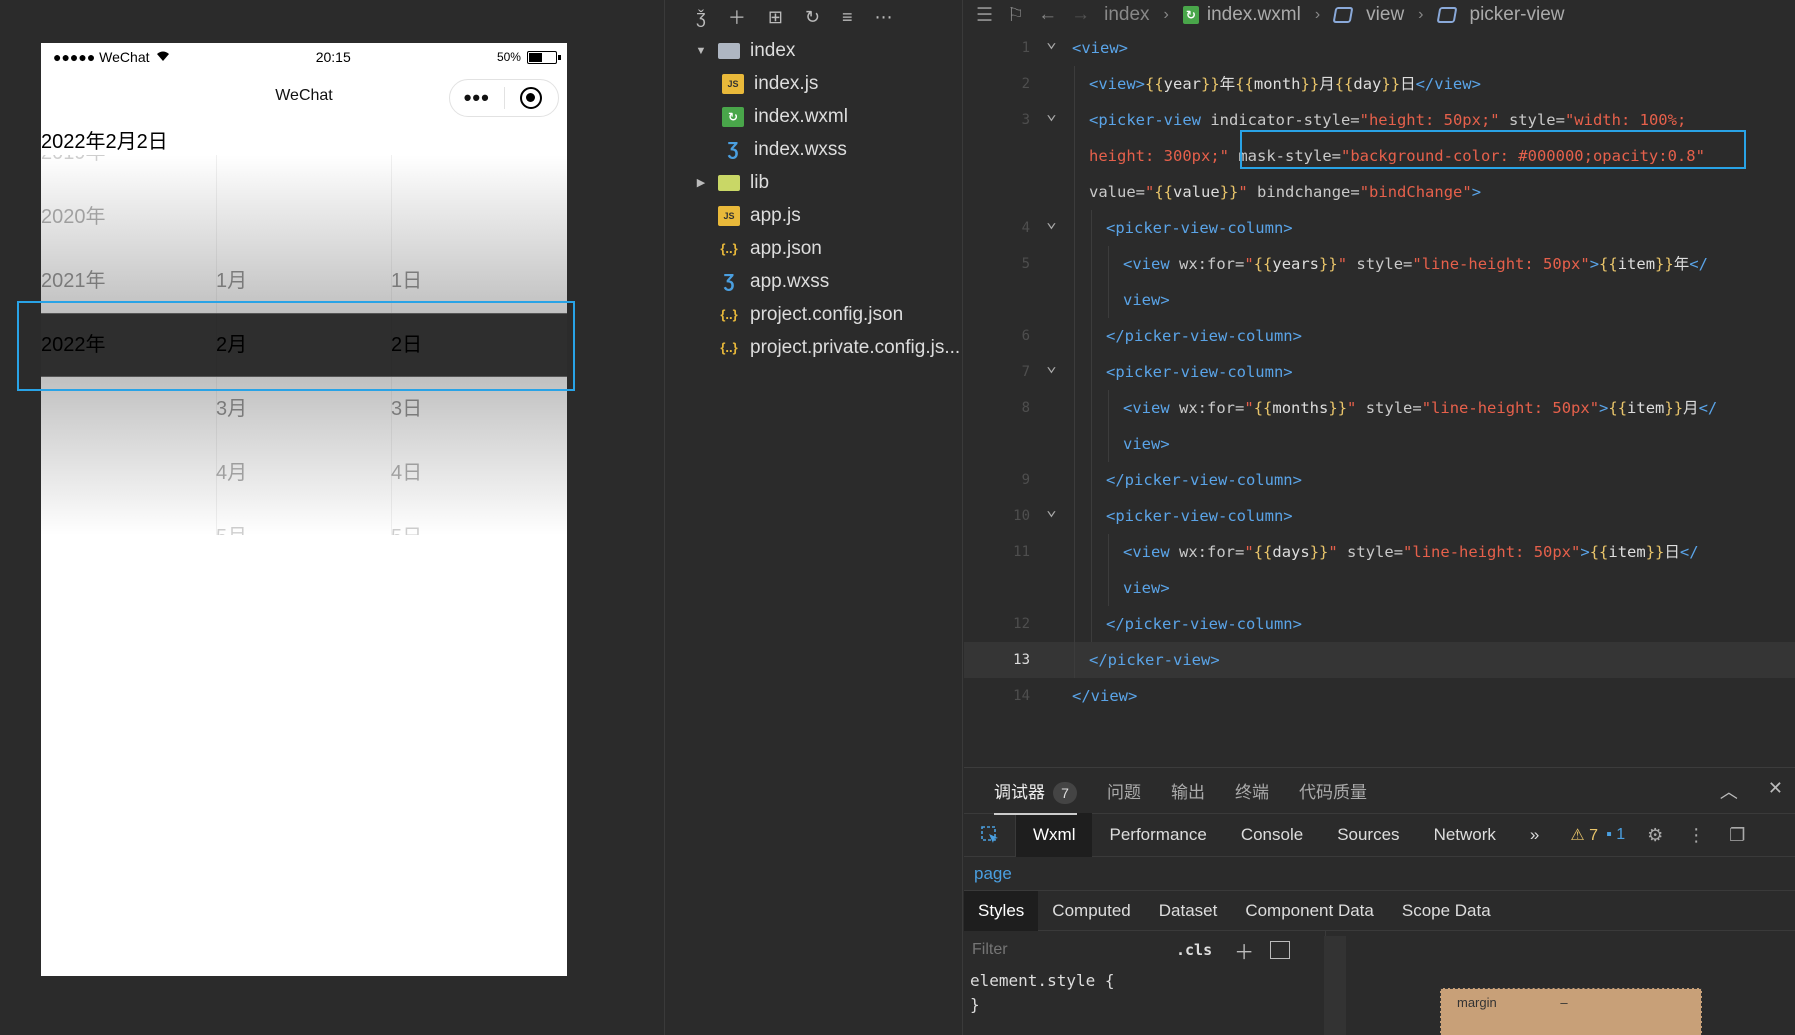 This screenshot has height=1035, width=1795. Describe the element at coordinates (701, 51) in the screenshot. I see `chevron-down-icon: ▼` at that location.